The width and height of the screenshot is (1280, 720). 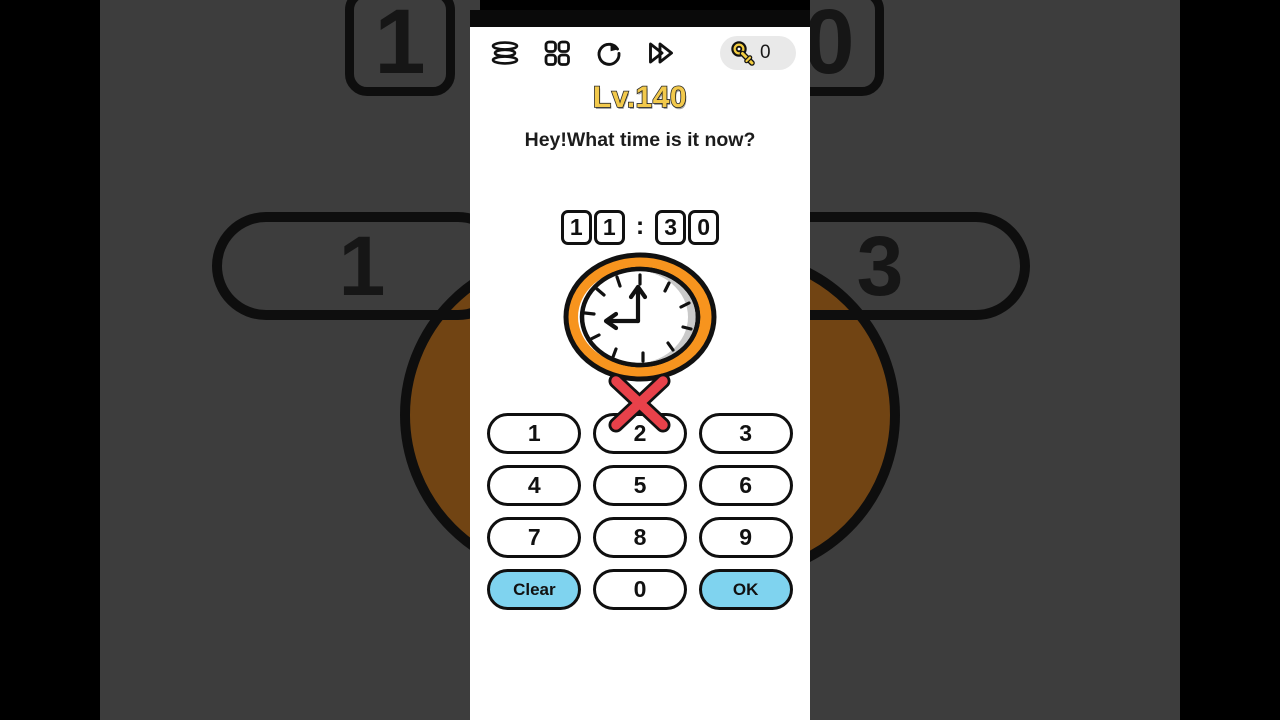 I want to click on time-digit-hour-1: 1, so click(x=576, y=227).